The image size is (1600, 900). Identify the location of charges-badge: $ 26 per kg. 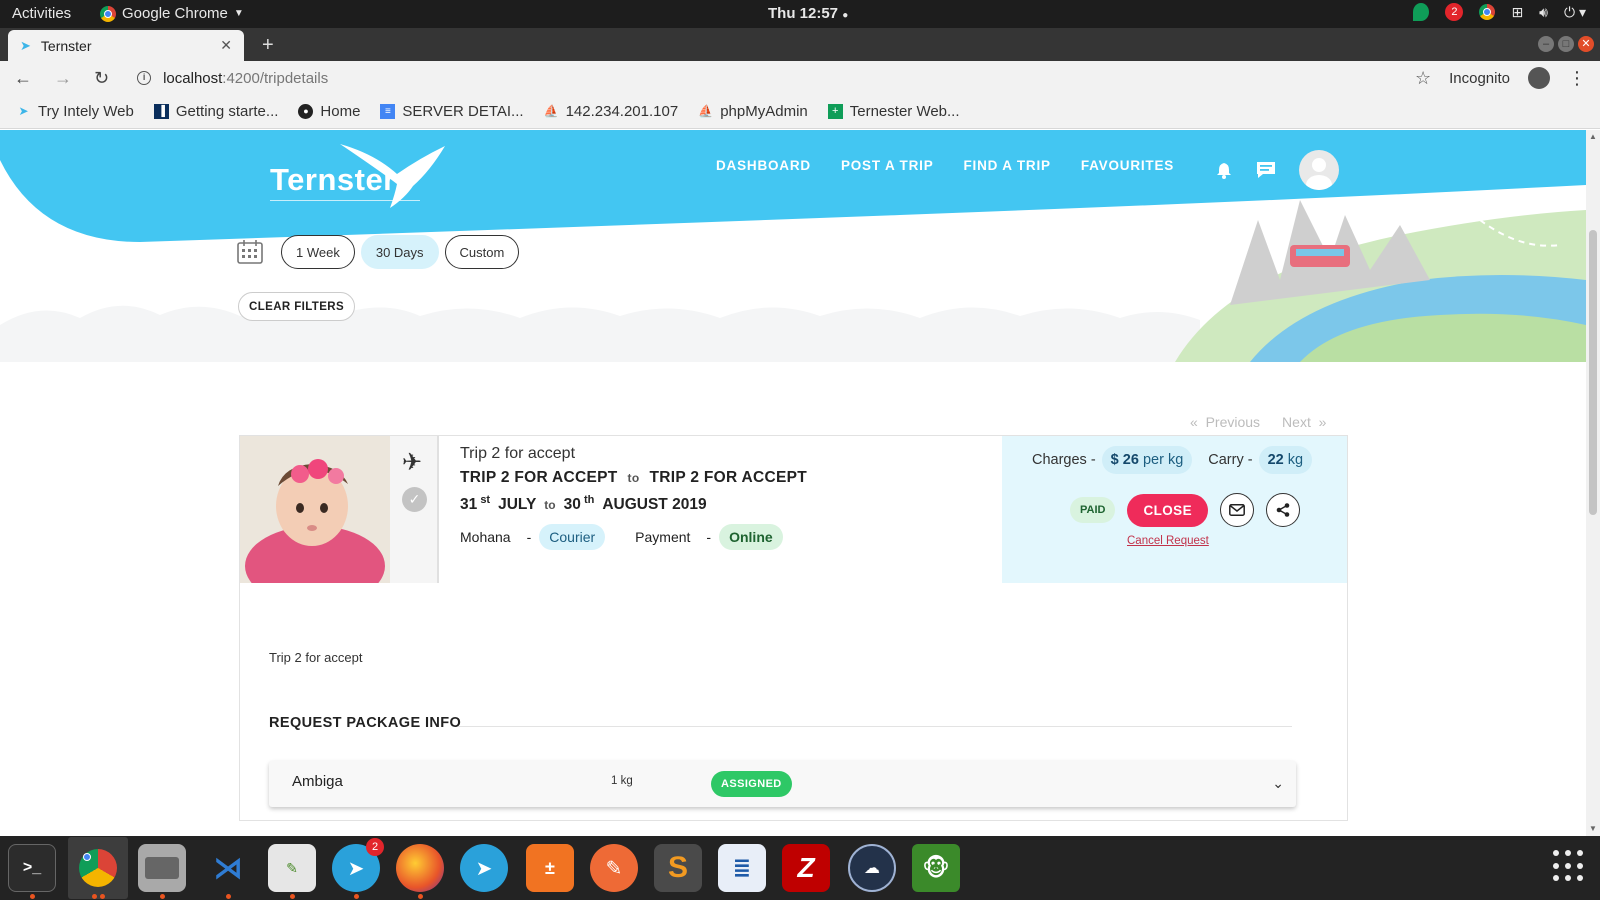
(1147, 460).